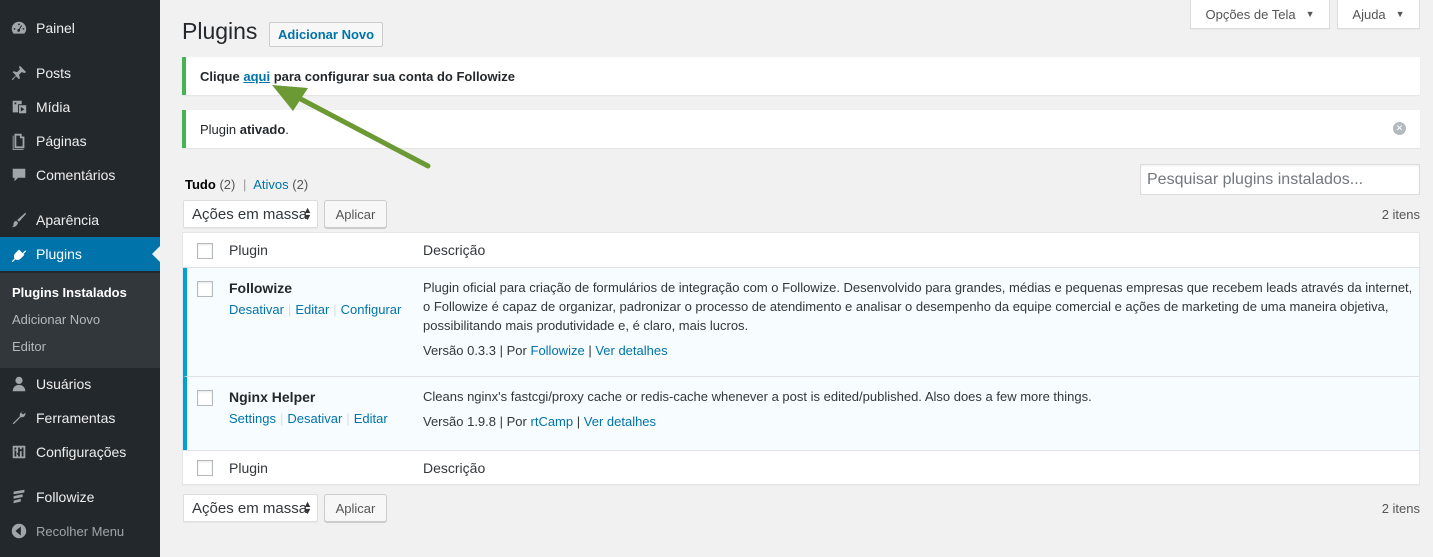  I want to click on plugins-submenu: Plugins Instalados Adicionar Novo Editor, so click(80, 320).